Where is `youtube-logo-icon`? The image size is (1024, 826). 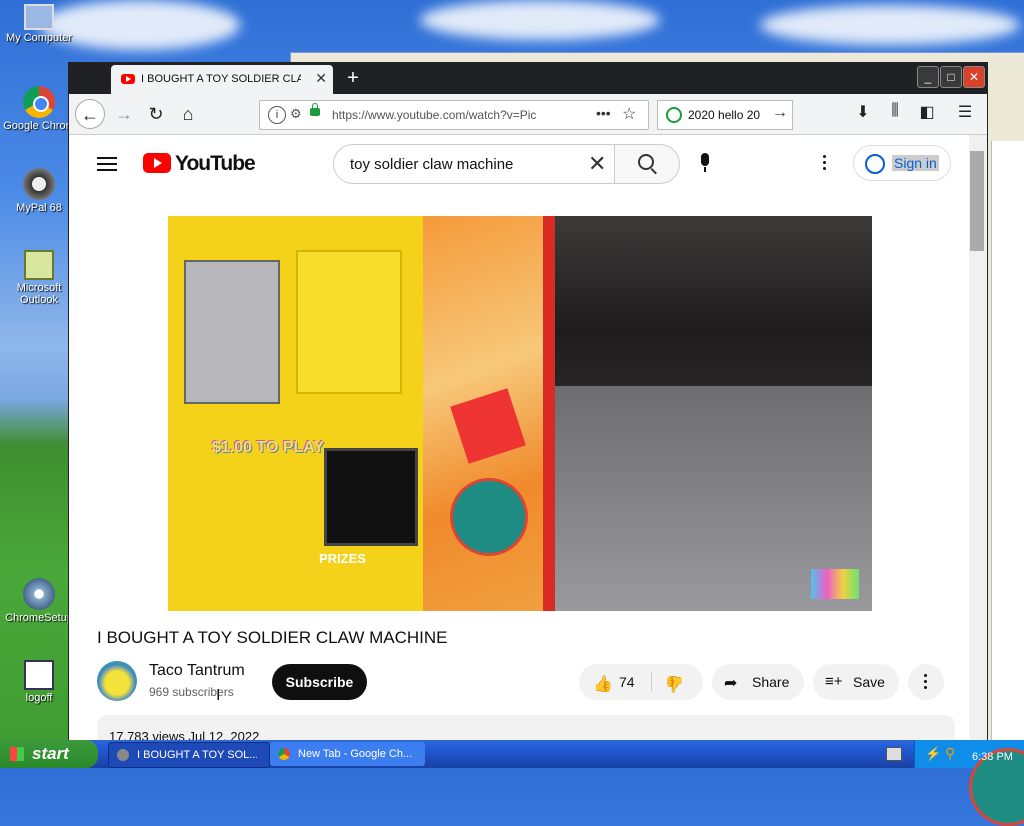
youtube-logo-icon is located at coordinates (157, 163).